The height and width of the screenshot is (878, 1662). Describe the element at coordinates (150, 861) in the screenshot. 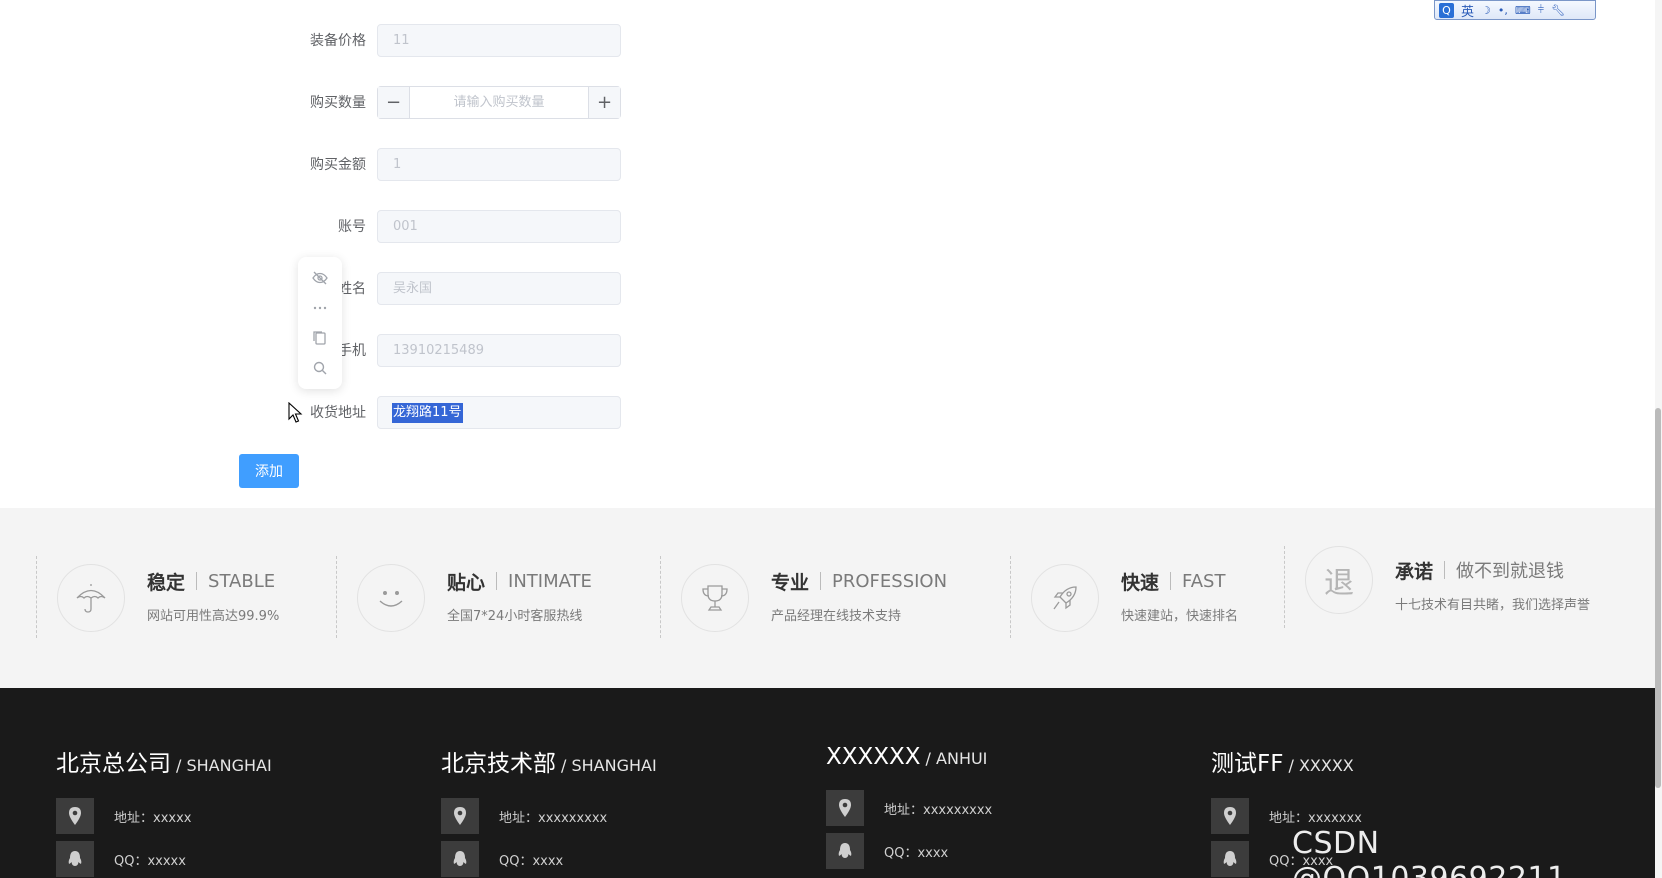

I see `office-qq: QQ：xxxxx` at that location.